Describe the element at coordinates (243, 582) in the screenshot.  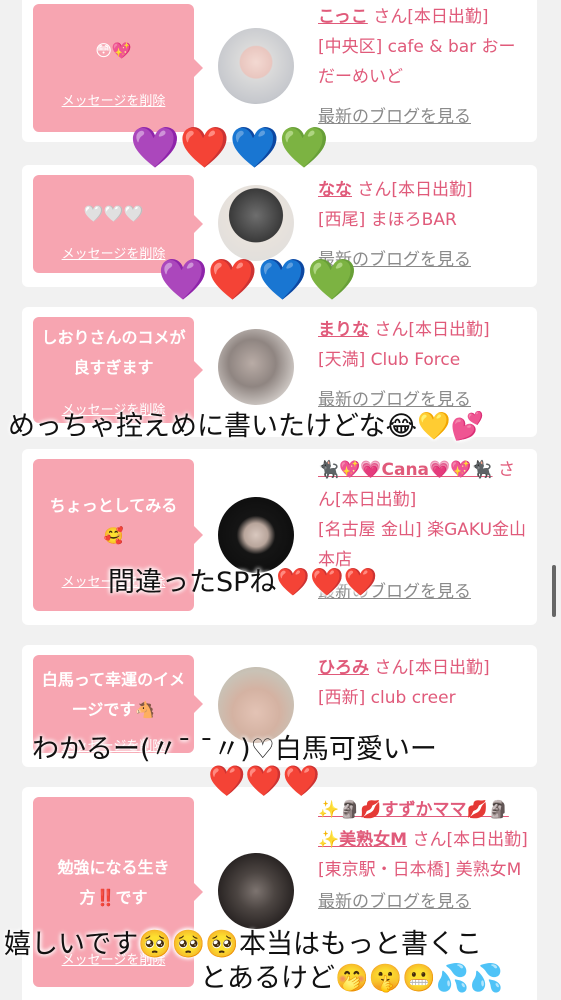
I see `caption-text: 間違ったSPね❤️❤️❤️` at that location.